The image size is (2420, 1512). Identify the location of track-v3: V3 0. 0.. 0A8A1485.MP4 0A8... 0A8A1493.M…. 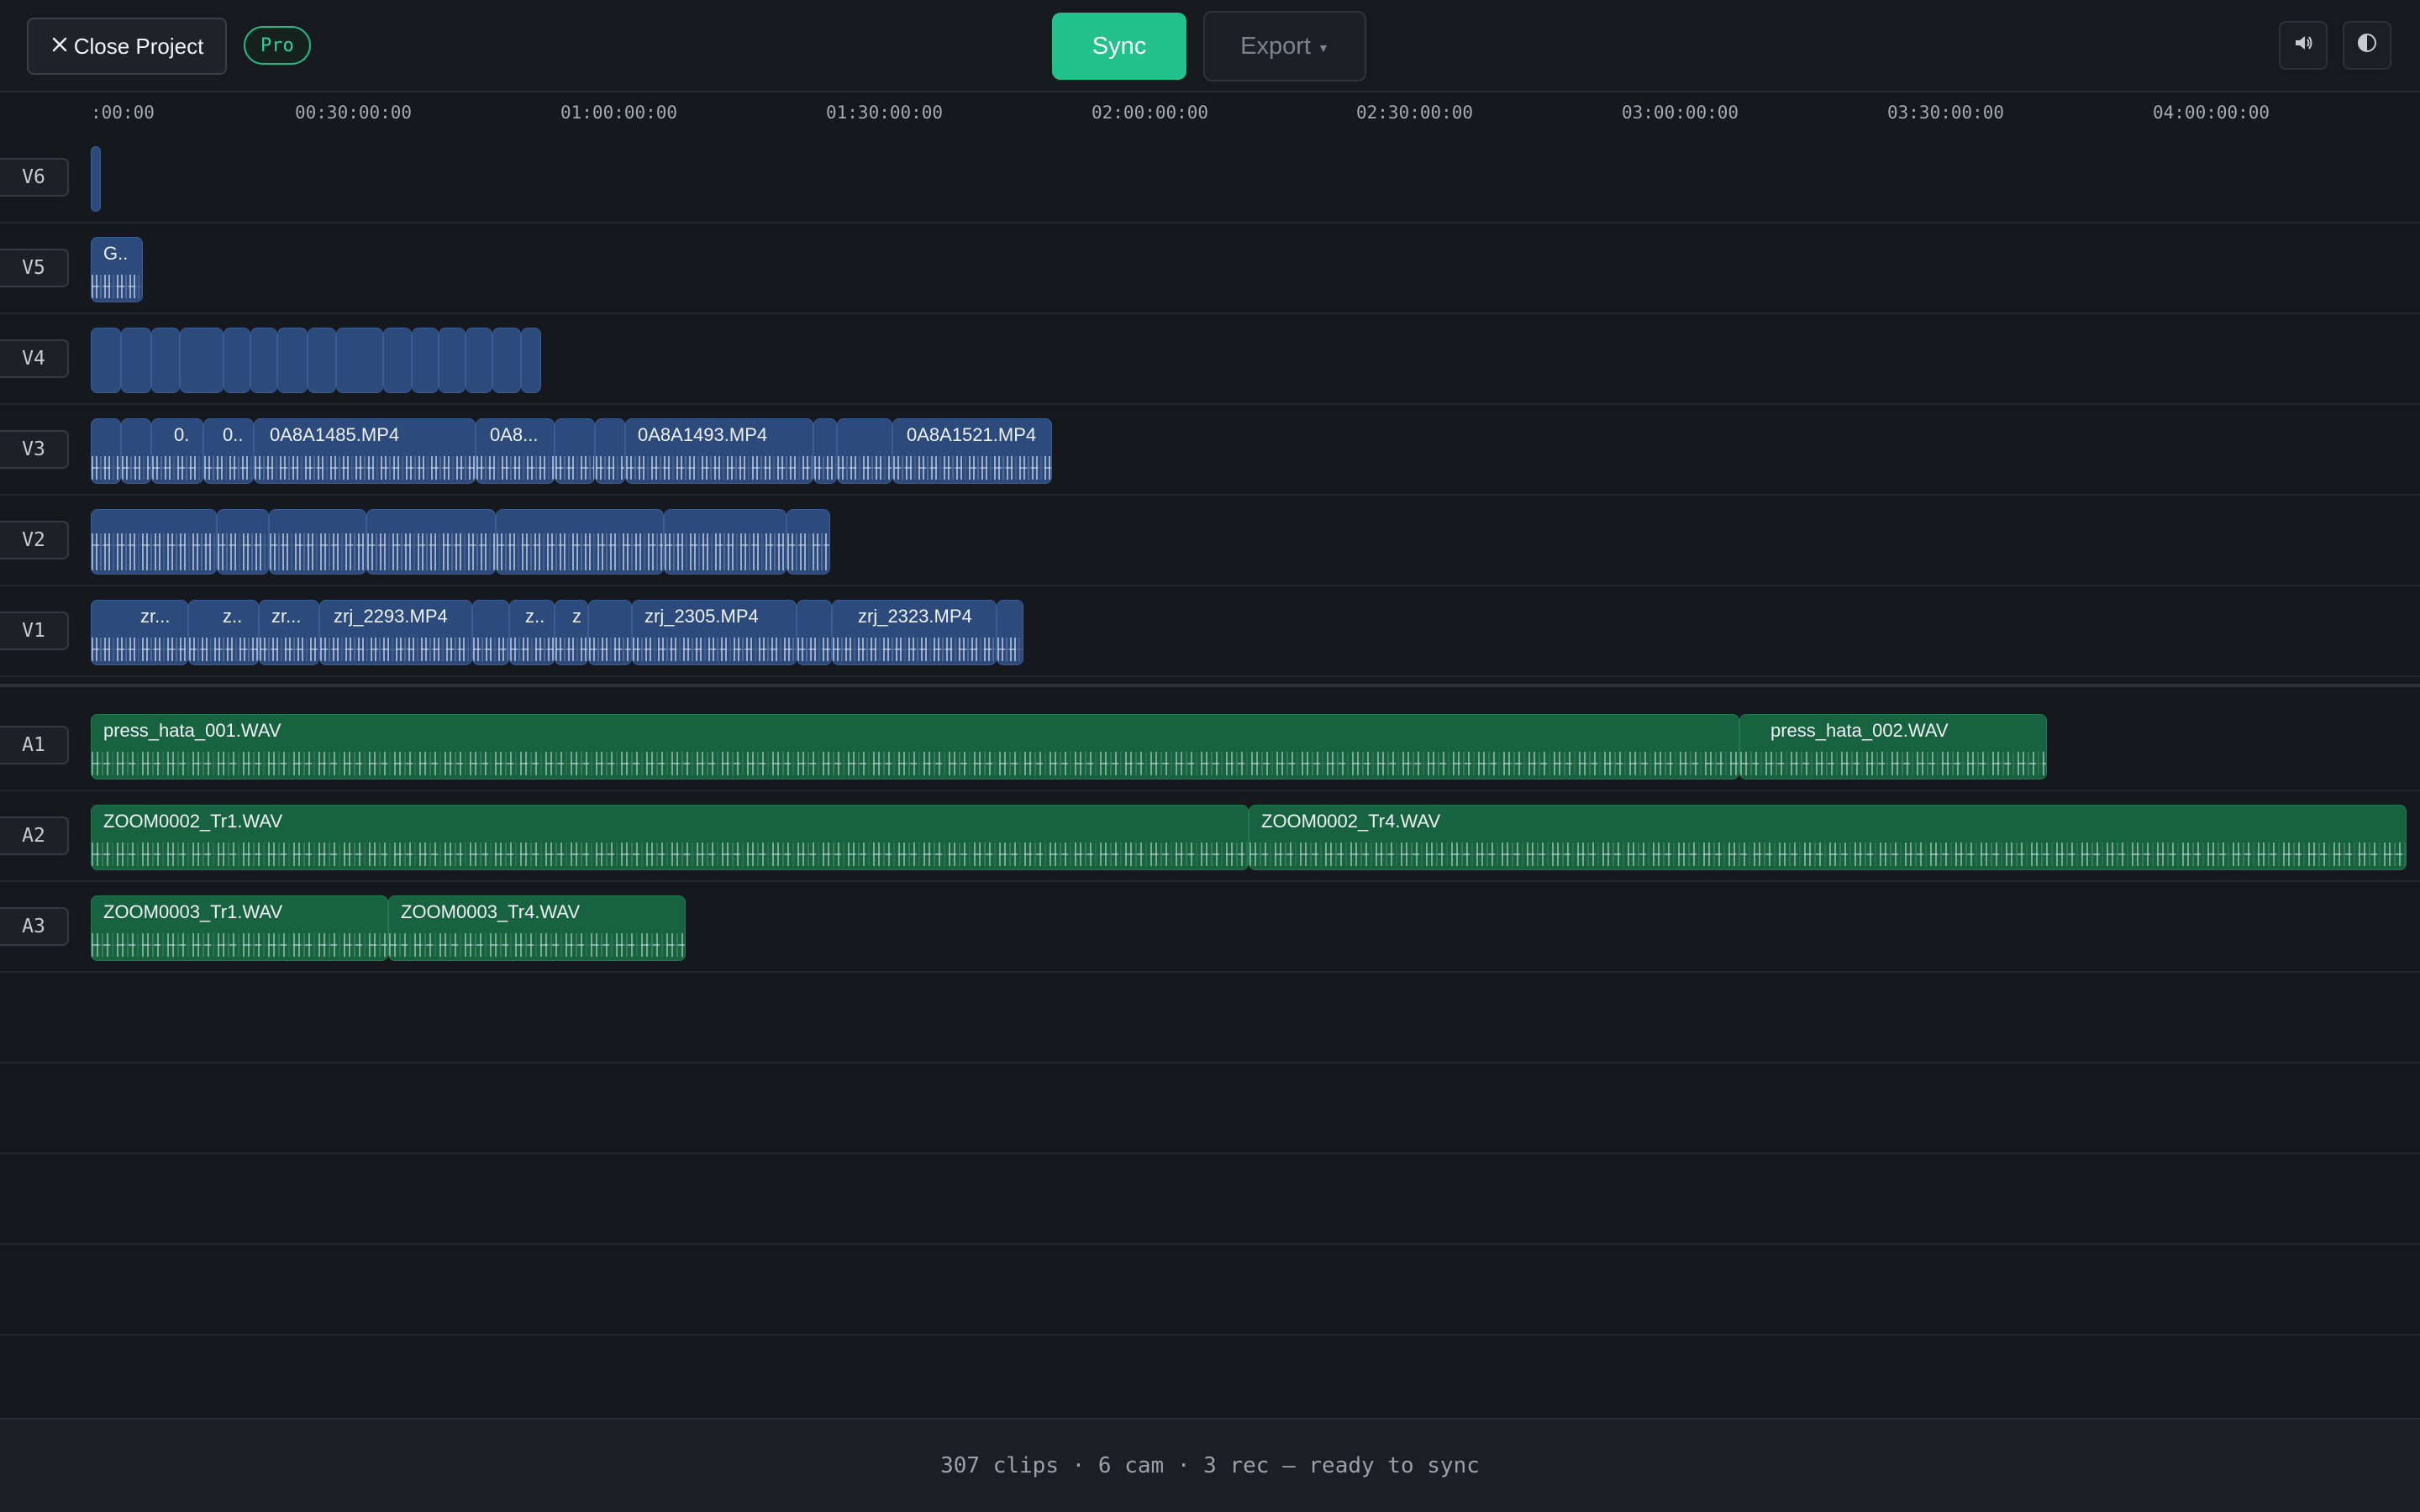
(1210, 450).